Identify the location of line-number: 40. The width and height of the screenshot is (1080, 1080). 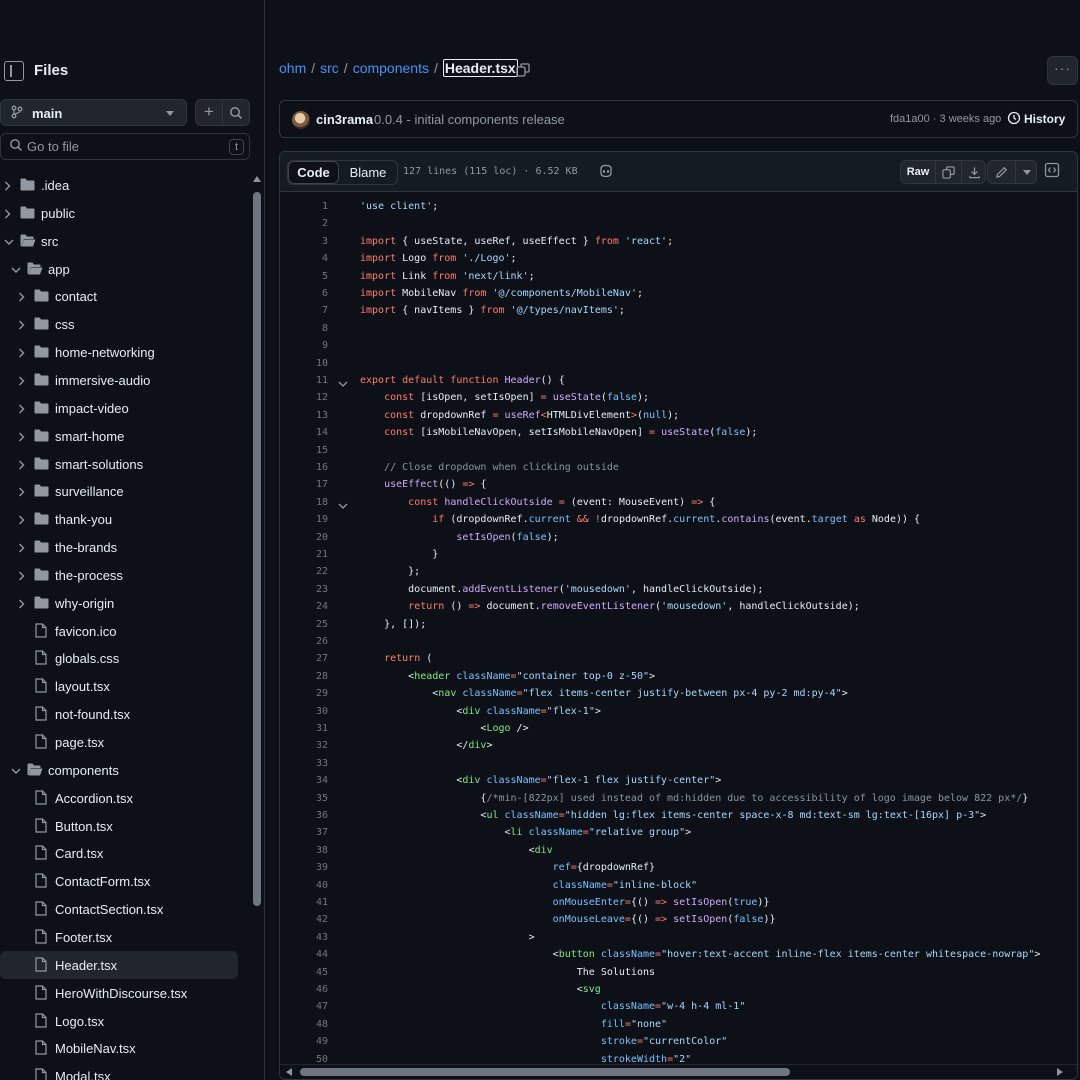
(304, 885).